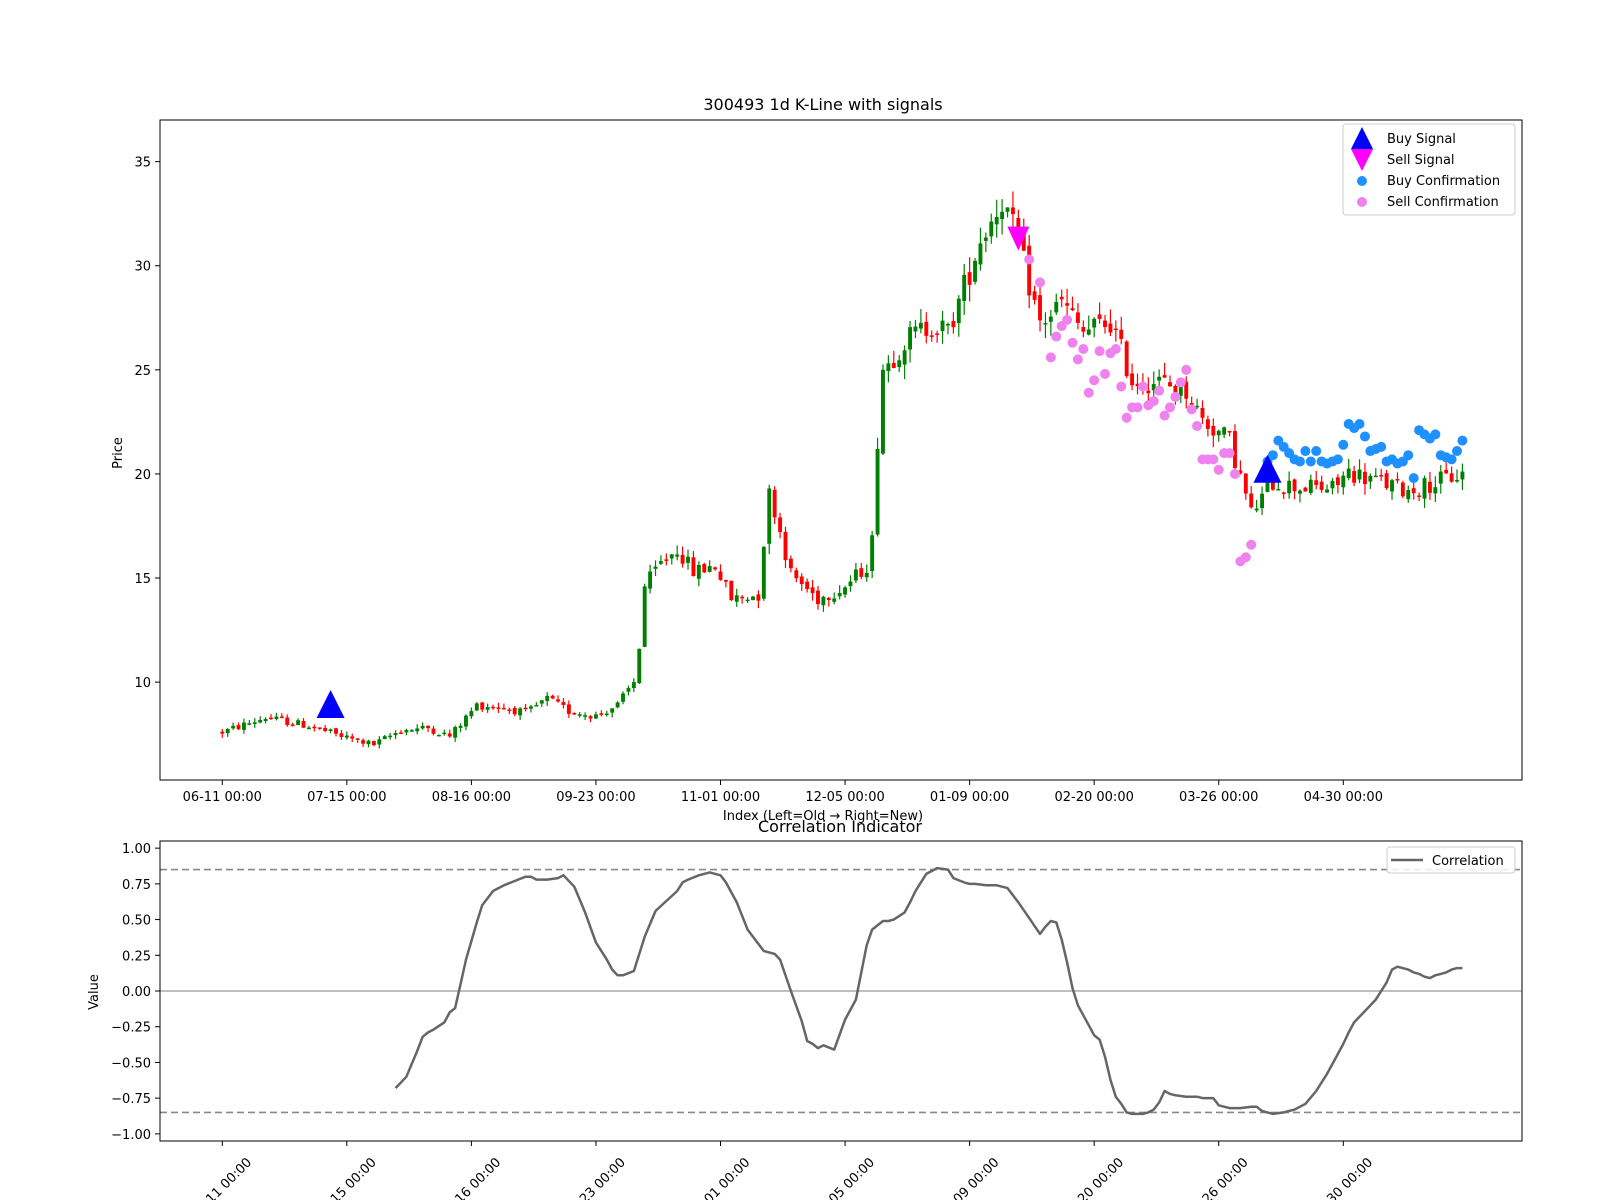 The height and width of the screenshot is (1200, 1600). I want to click on kline-xtick-label: 06-11 00:00, so click(222, 797).